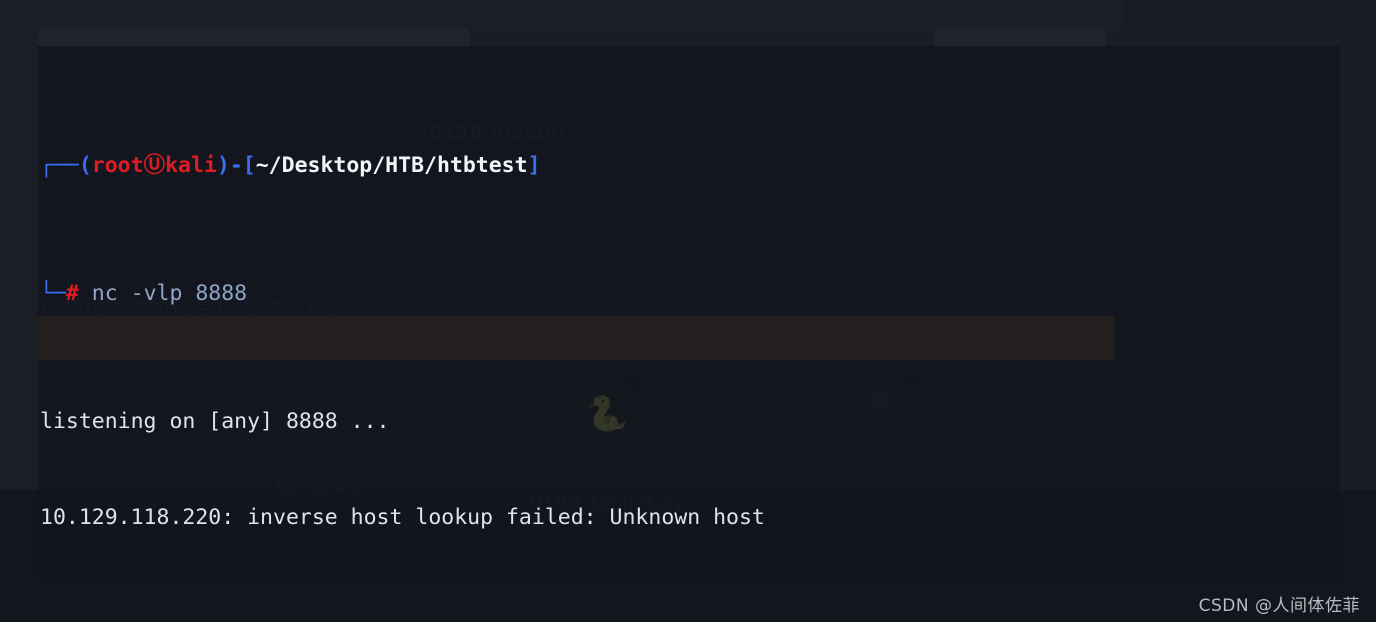  What do you see at coordinates (1279, 606) in the screenshot?
I see `csdn-watermark: CSDN @人间体佐菲` at bounding box center [1279, 606].